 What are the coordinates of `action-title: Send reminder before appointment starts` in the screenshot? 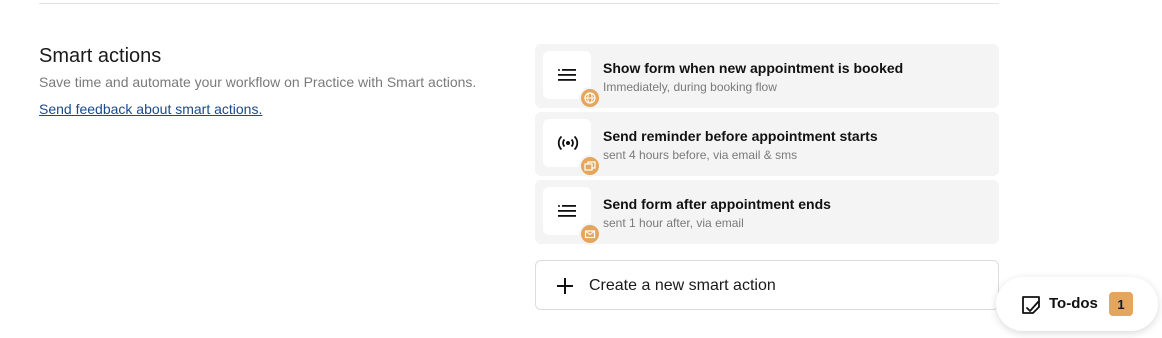 It's located at (740, 136).